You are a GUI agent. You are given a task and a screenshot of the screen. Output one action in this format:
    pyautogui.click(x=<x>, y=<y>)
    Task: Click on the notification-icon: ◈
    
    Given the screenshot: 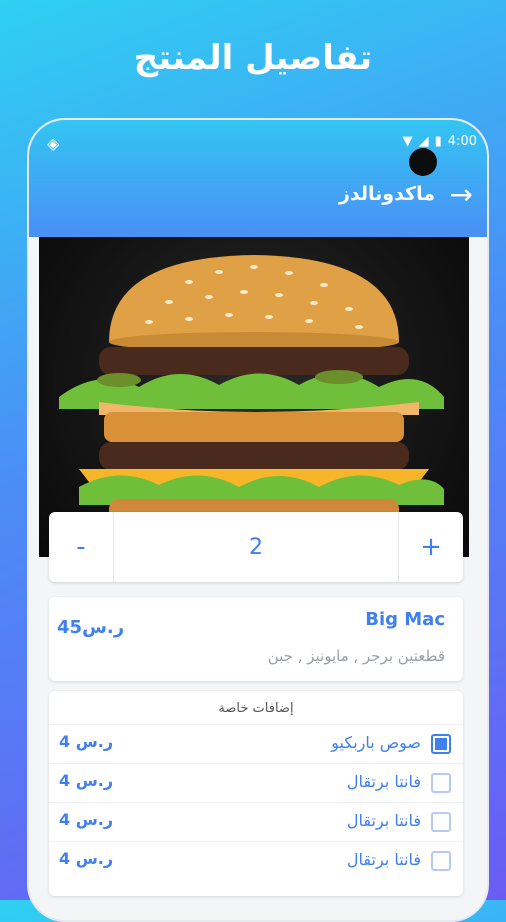 What is the action you would take?
    pyautogui.click(x=53, y=143)
    